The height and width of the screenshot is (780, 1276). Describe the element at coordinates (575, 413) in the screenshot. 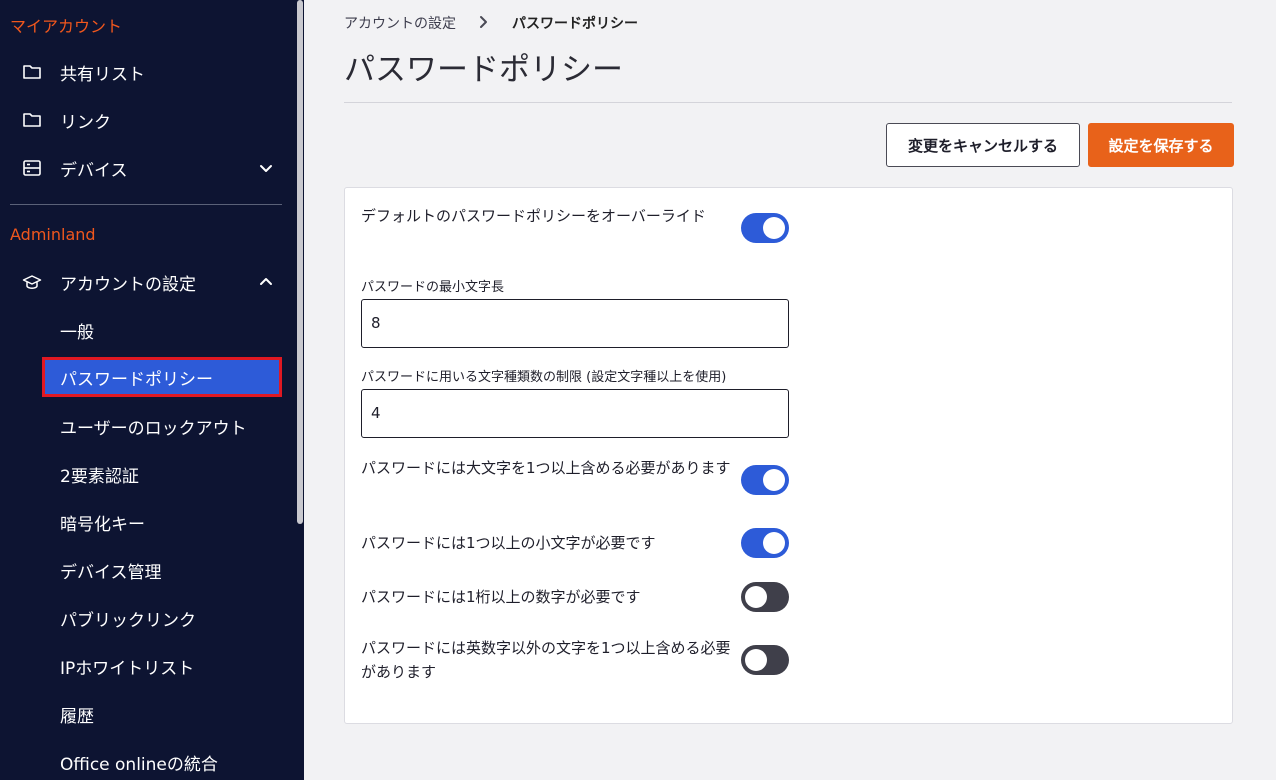

I see `char-types-input: 4` at that location.